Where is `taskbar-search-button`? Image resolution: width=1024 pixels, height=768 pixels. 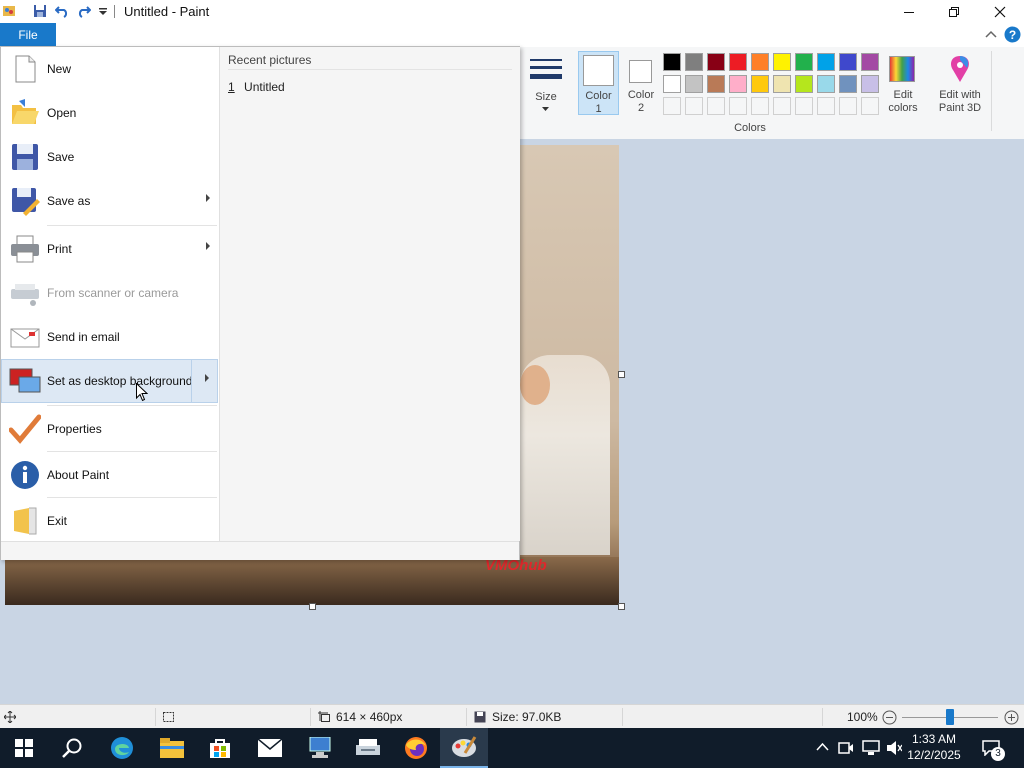 taskbar-search-button is located at coordinates (72, 748).